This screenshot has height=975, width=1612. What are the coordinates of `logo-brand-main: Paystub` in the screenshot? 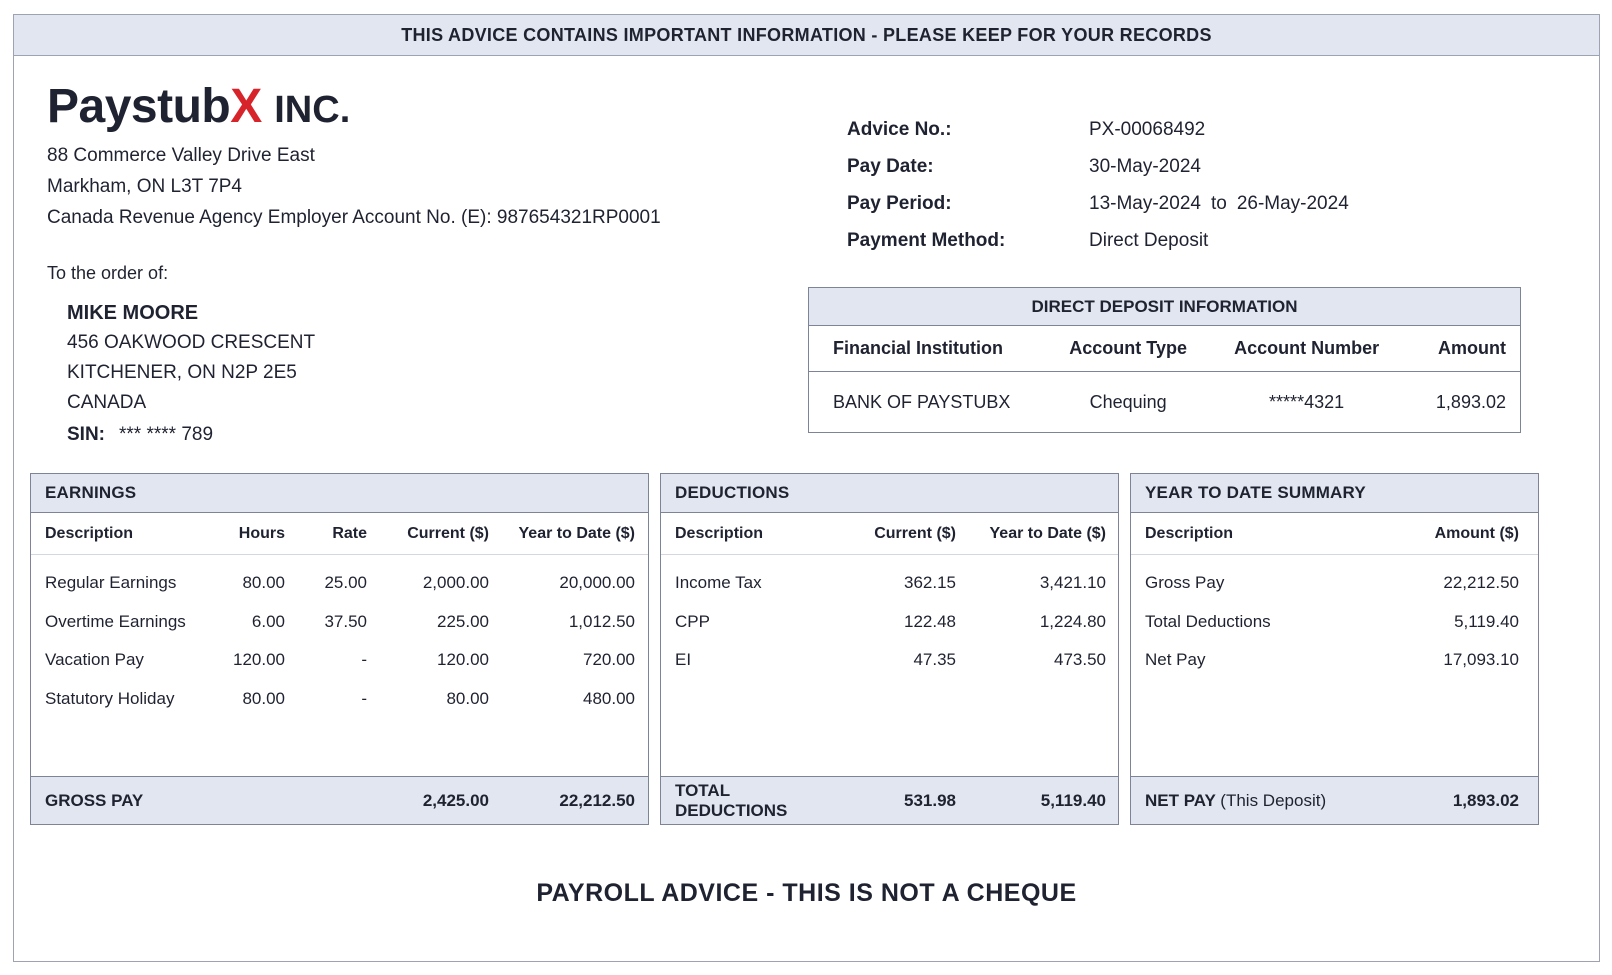 It's located at (139, 106).